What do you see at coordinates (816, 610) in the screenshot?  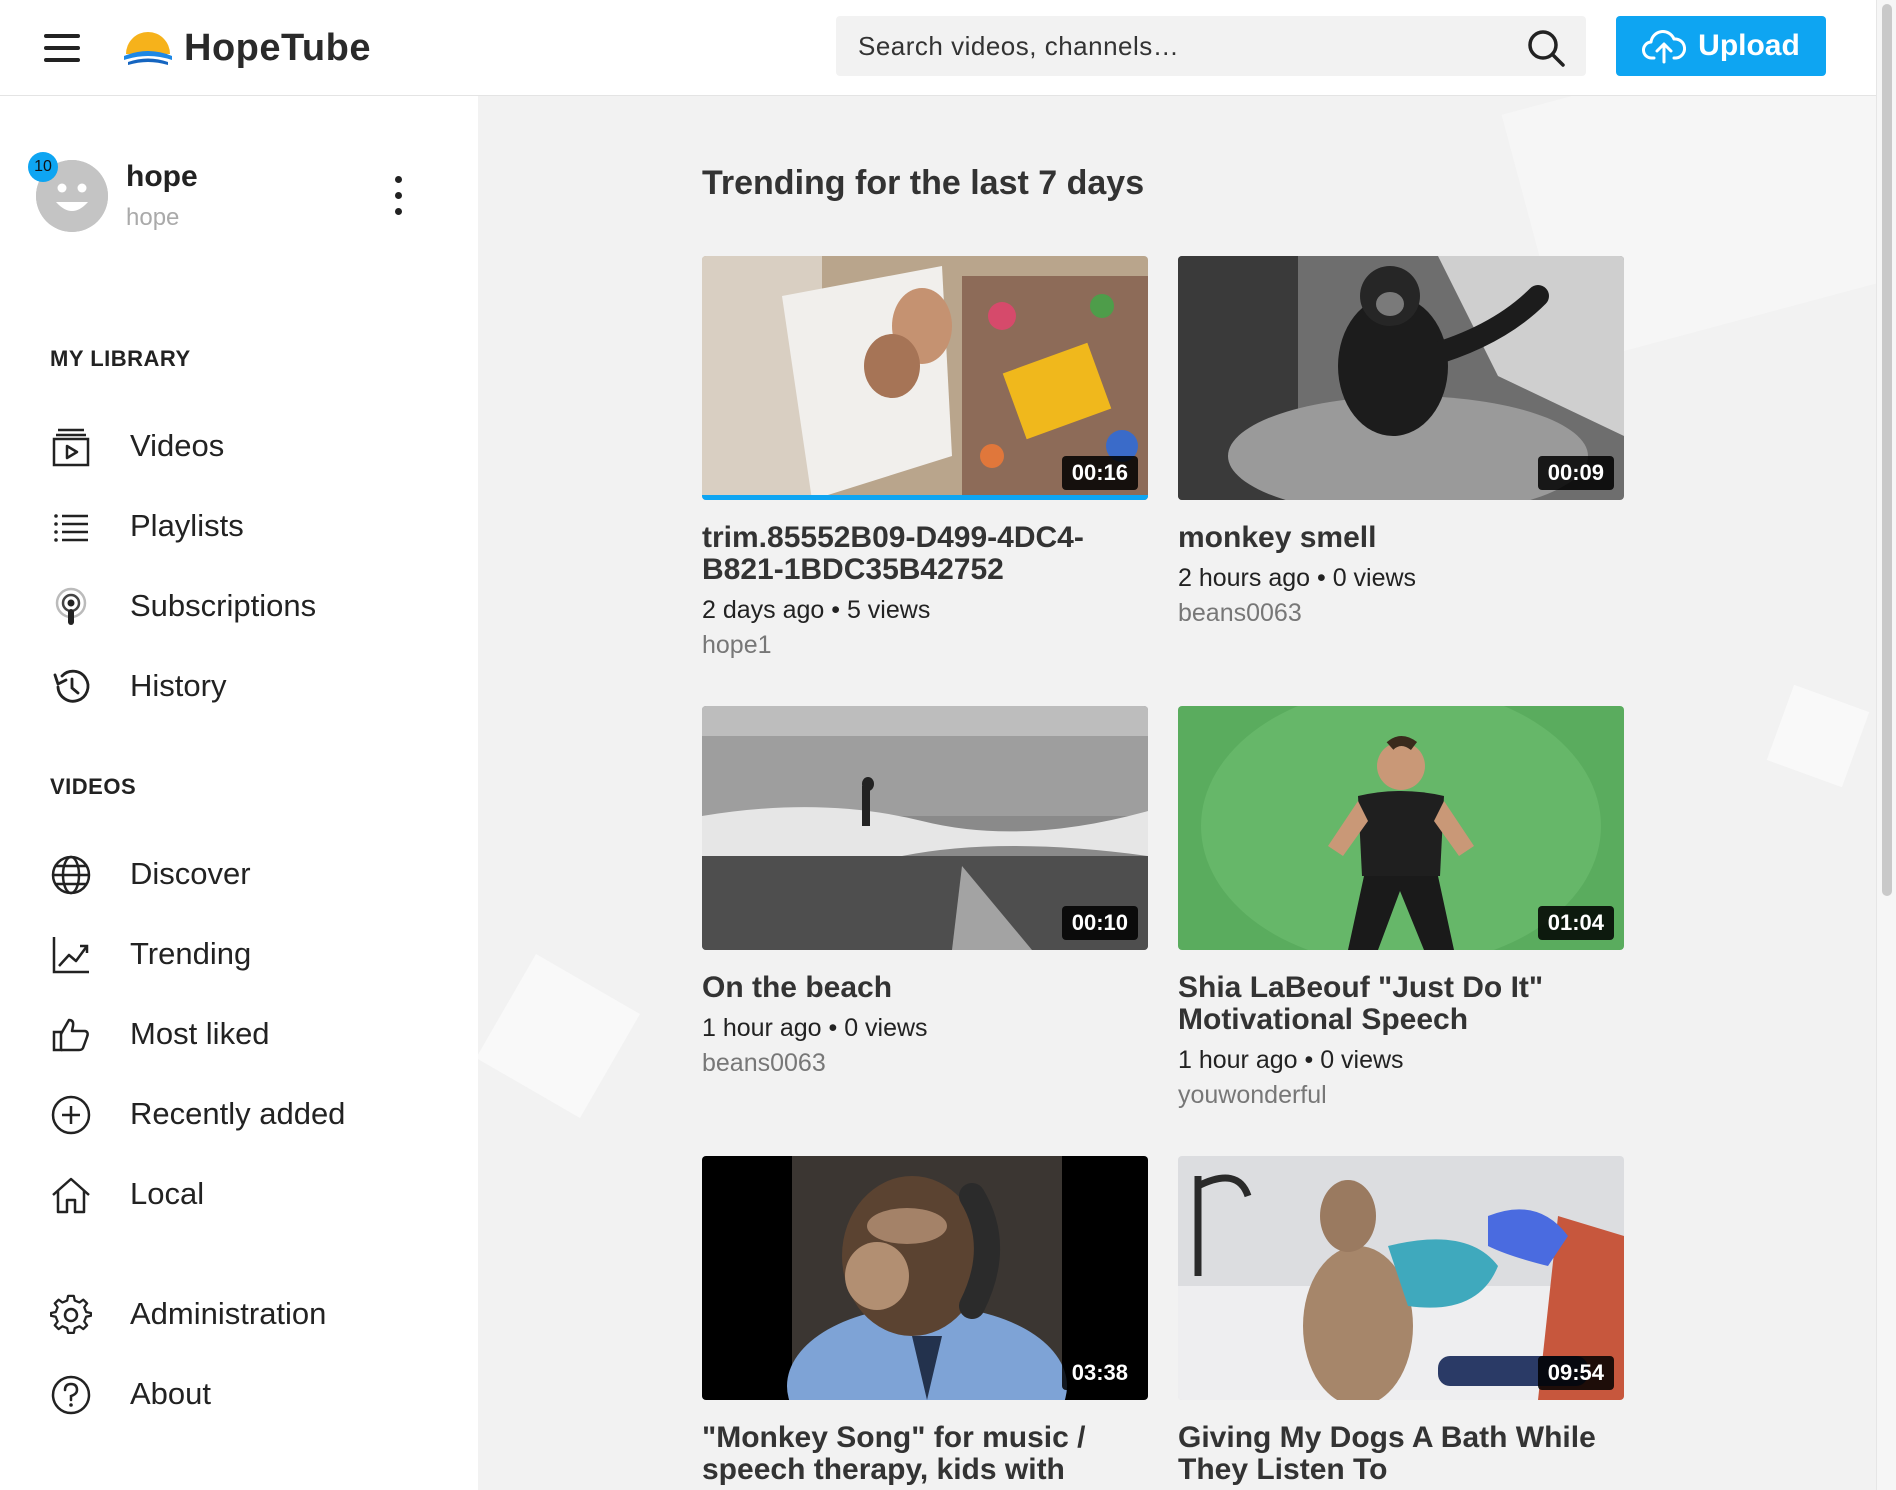 I see `video-meta: 2 days ago • 5 views` at bounding box center [816, 610].